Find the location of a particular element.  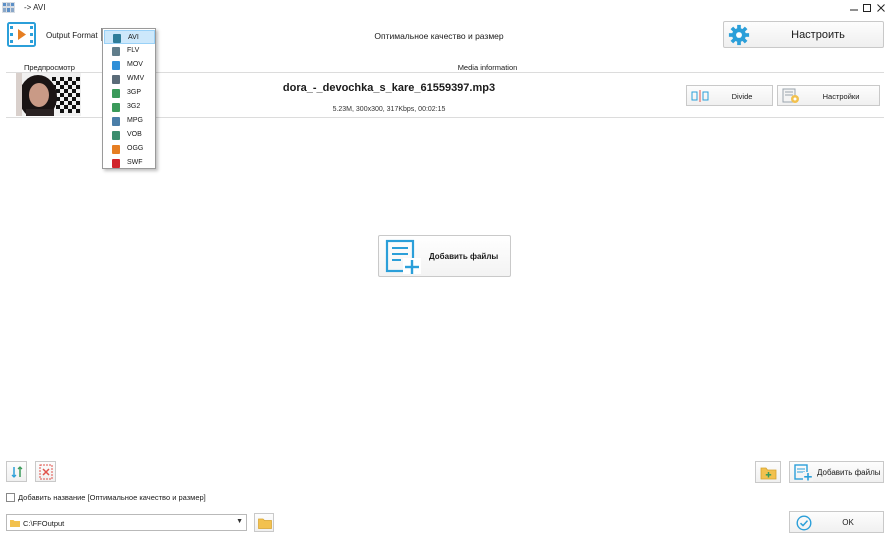

format-option-mpg: MPG is located at coordinates (129, 121).